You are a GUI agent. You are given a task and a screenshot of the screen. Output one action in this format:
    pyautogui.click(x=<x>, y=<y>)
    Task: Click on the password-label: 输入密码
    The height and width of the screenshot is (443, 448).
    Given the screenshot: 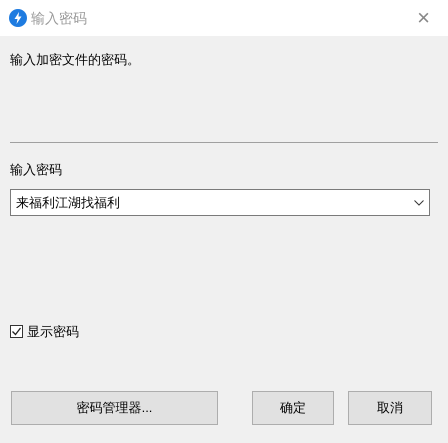 What is the action you would take?
    pyautogui.click(x=36, y=169)
    